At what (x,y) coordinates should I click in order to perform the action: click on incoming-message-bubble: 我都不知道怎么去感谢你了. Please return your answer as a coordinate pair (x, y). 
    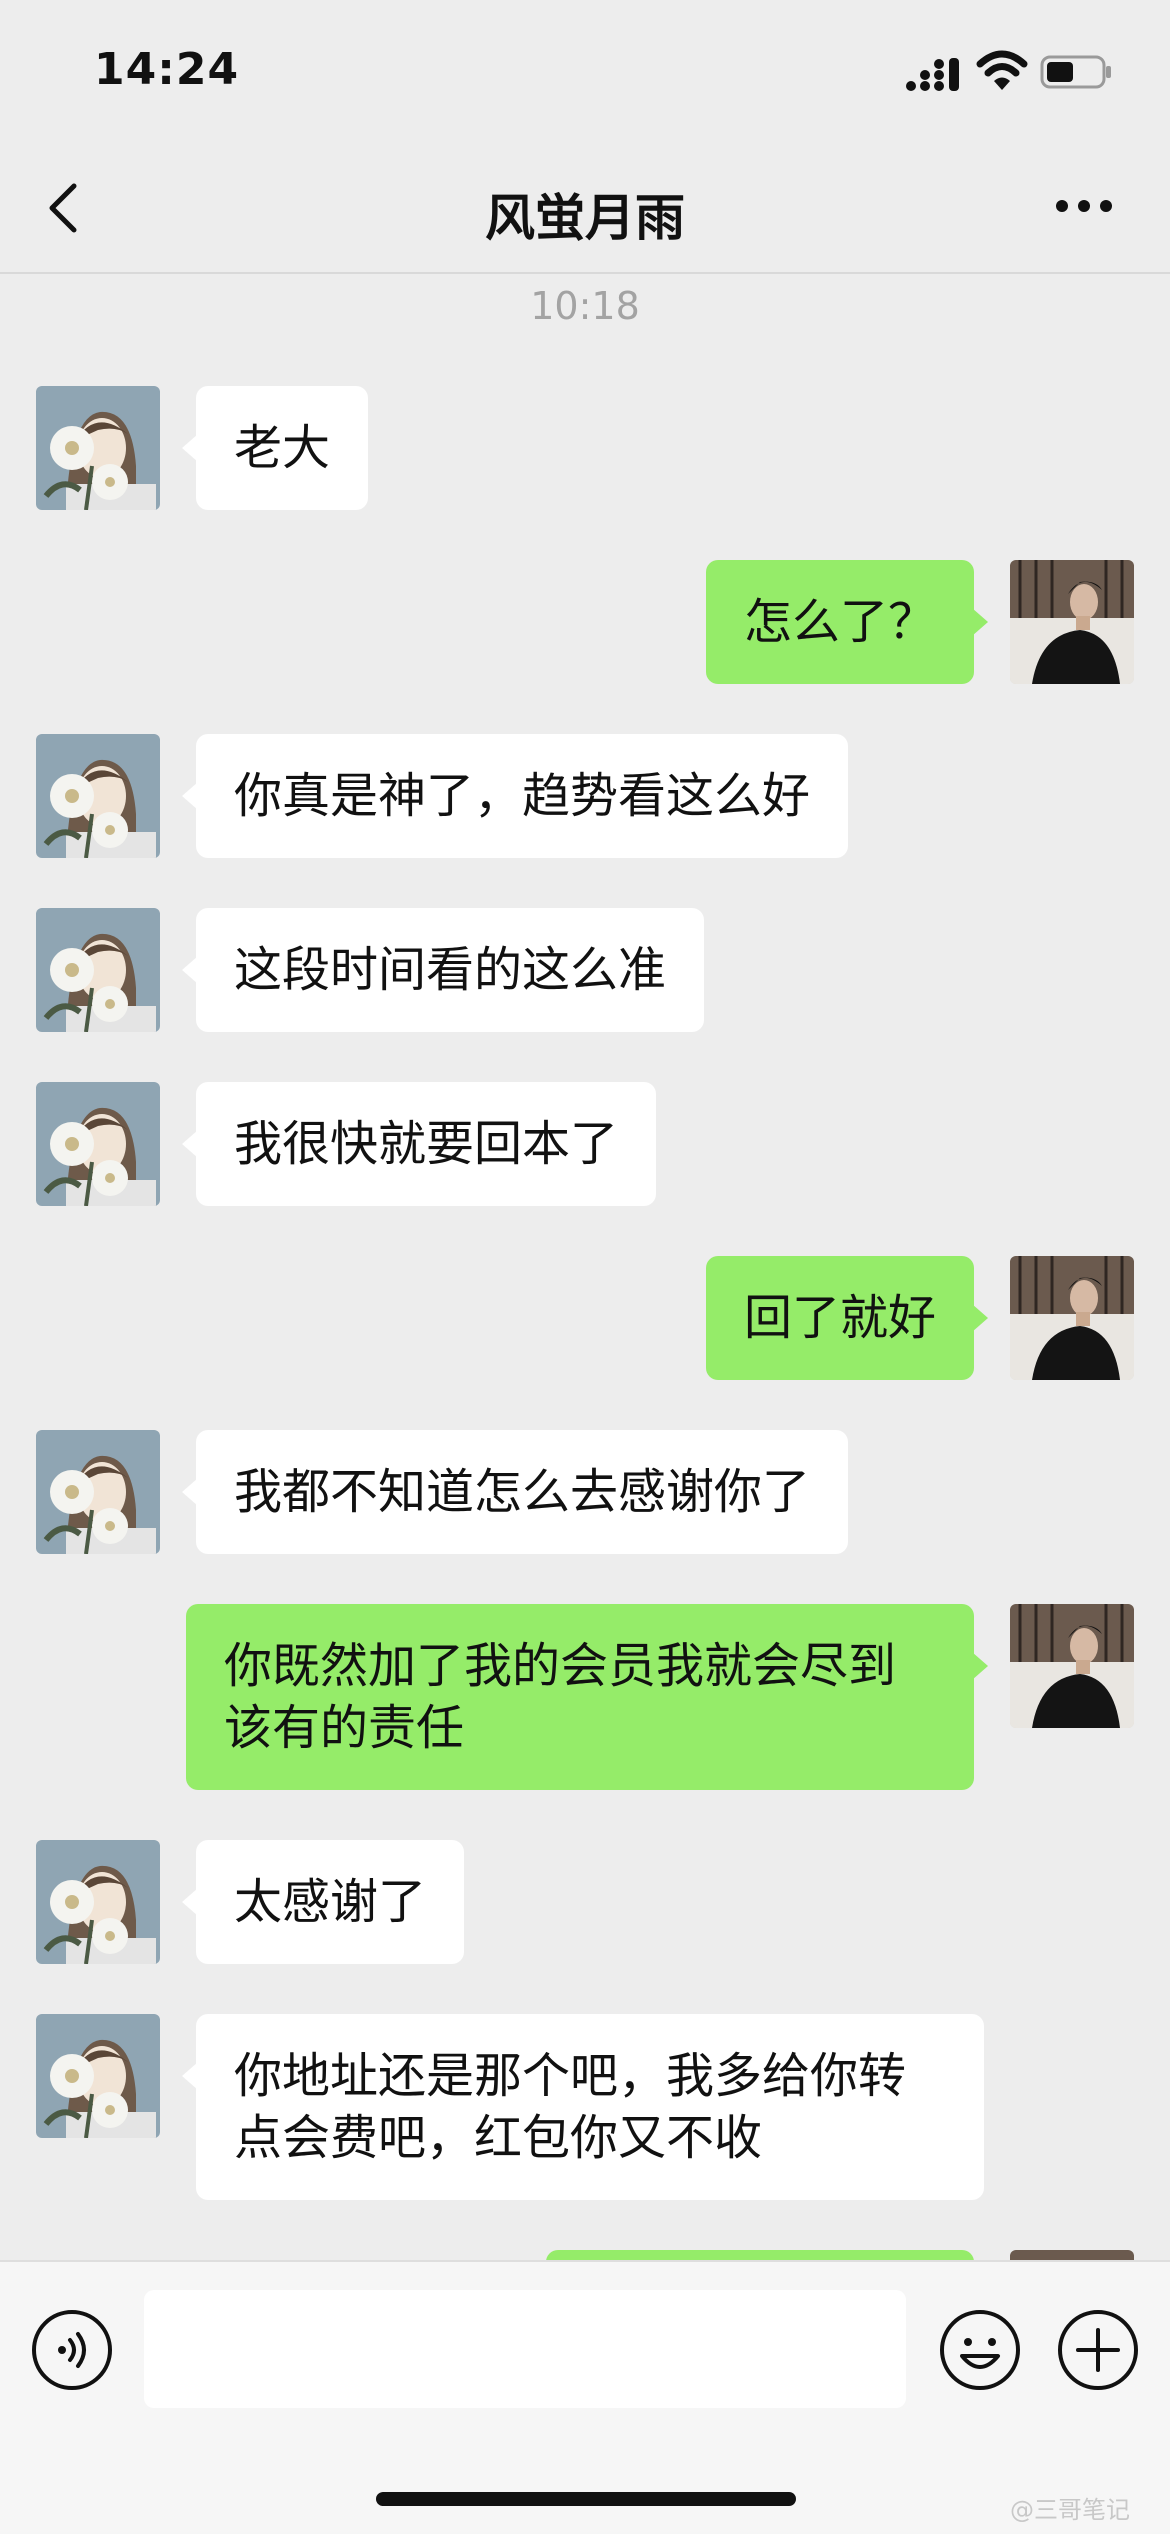
    Looking at the image, I should click on (515, 1492).